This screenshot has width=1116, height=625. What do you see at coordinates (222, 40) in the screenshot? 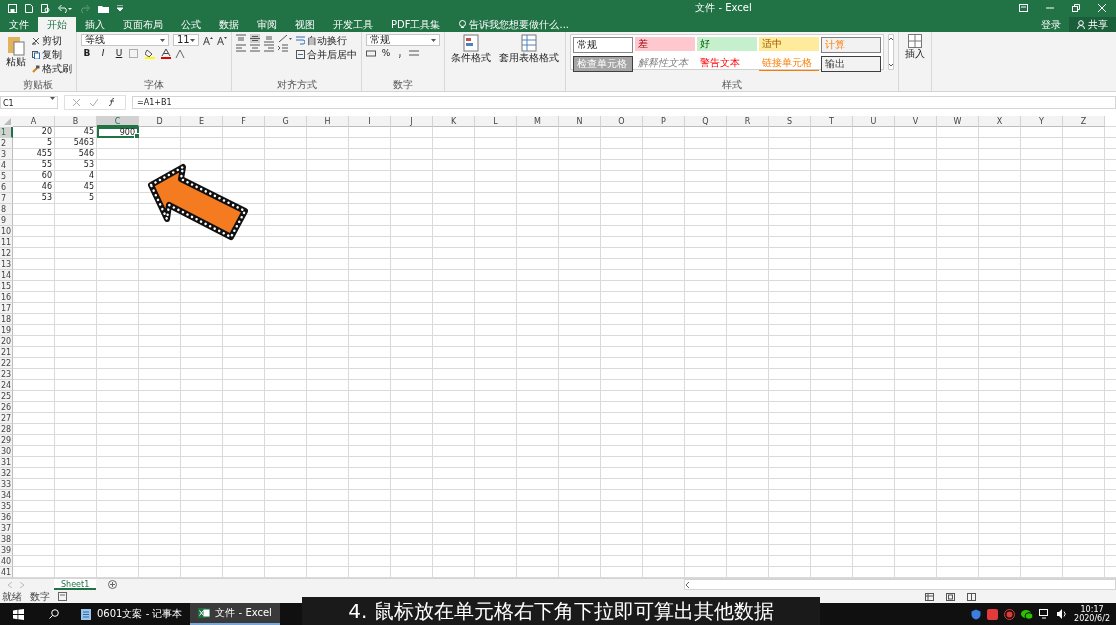
I see `shrink-font-icon` at bounding box center [222, 40].